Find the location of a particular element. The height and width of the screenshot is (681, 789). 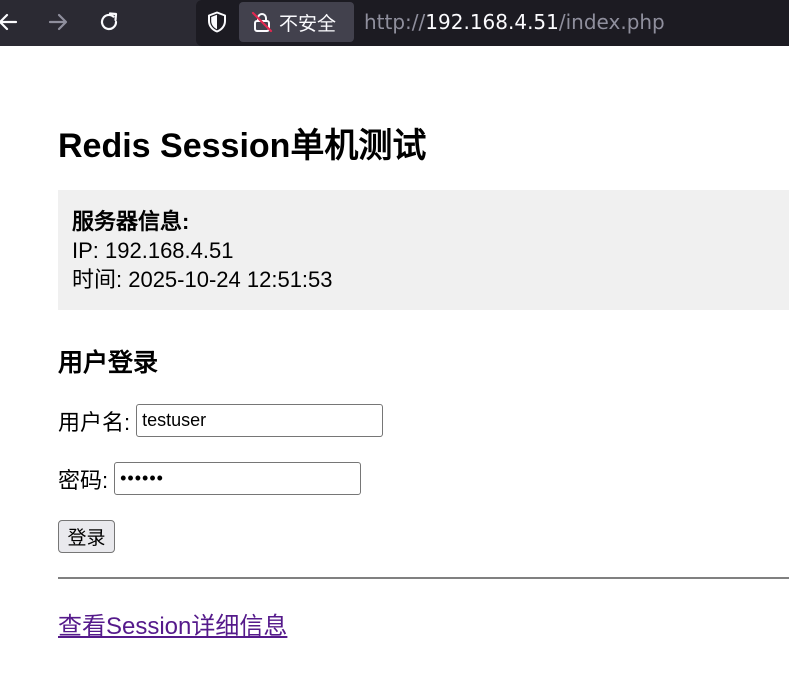

tracking-protection-button is located at coordinates (217, 22).